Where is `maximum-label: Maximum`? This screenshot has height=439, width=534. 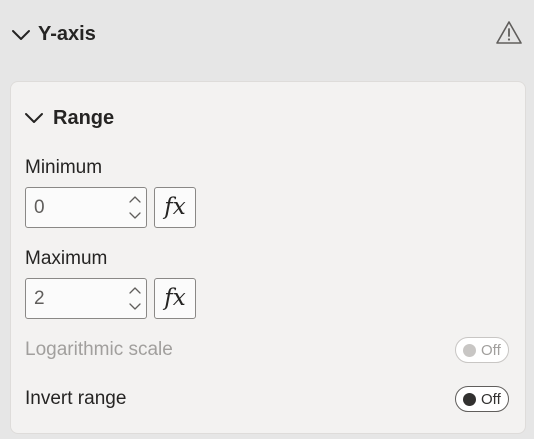
maximum-label: Maximum is located at coordinates (66, 258).